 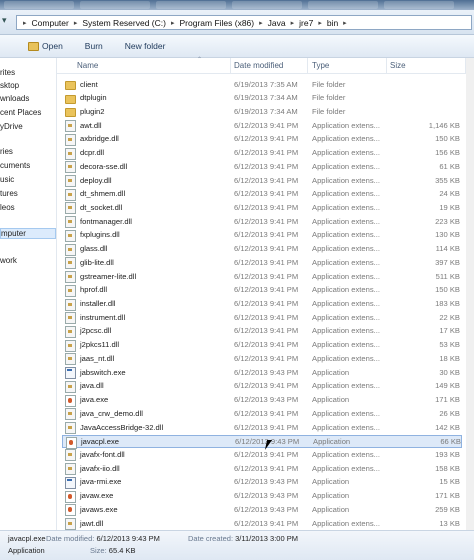 What do you see at coordinates (447, 139) in the screenshot?
I see `file-size: 150 KB` at bounding box center [447, 139].